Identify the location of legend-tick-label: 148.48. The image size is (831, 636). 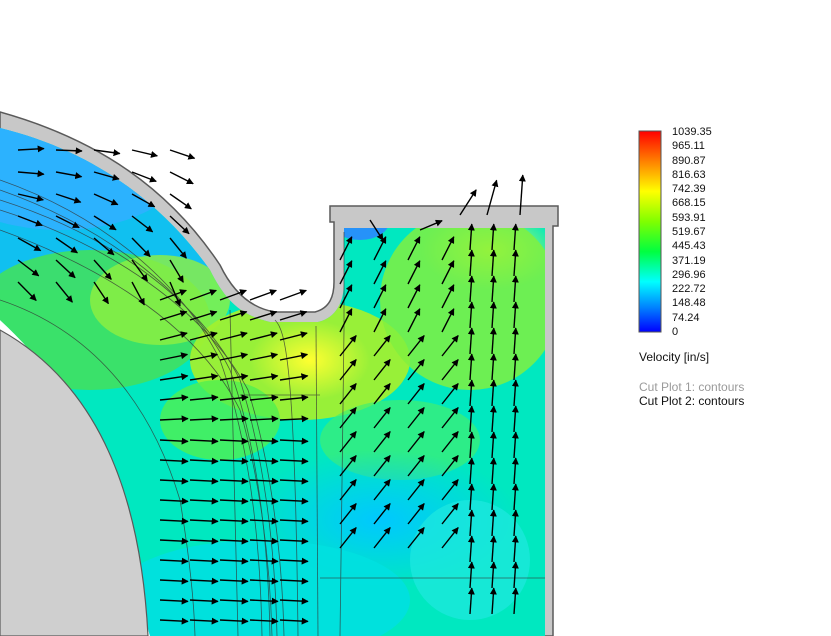
(689, 303).